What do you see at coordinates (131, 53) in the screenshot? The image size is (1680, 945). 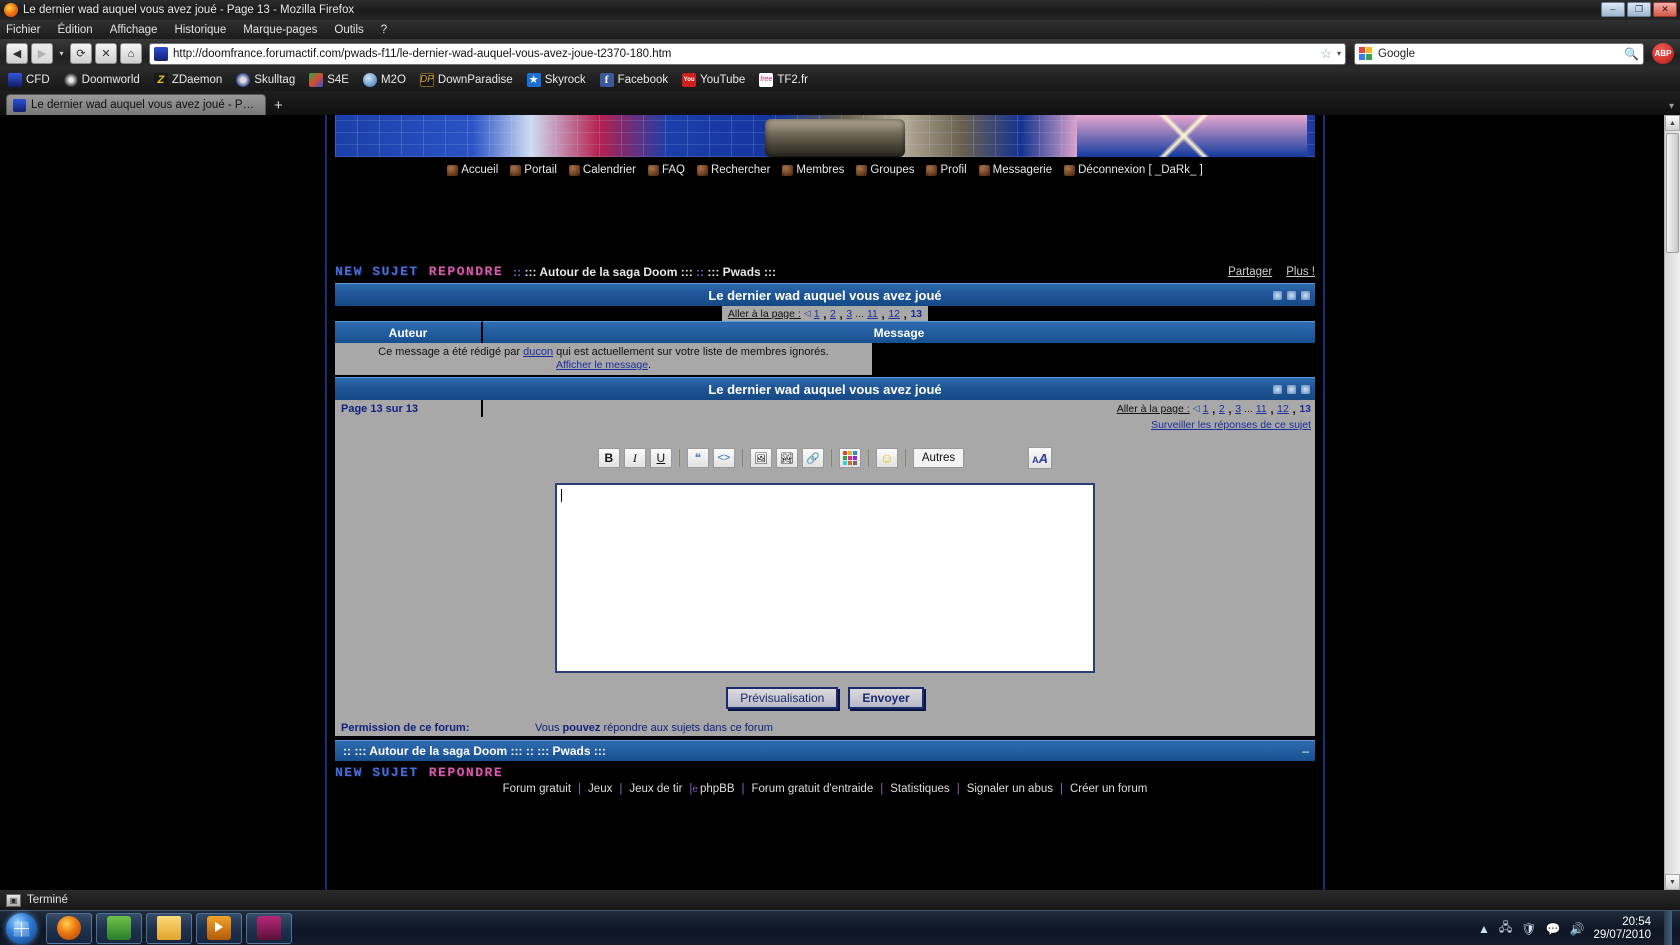 I see `home-icon: ⌂` at bounding box center [131, 53].